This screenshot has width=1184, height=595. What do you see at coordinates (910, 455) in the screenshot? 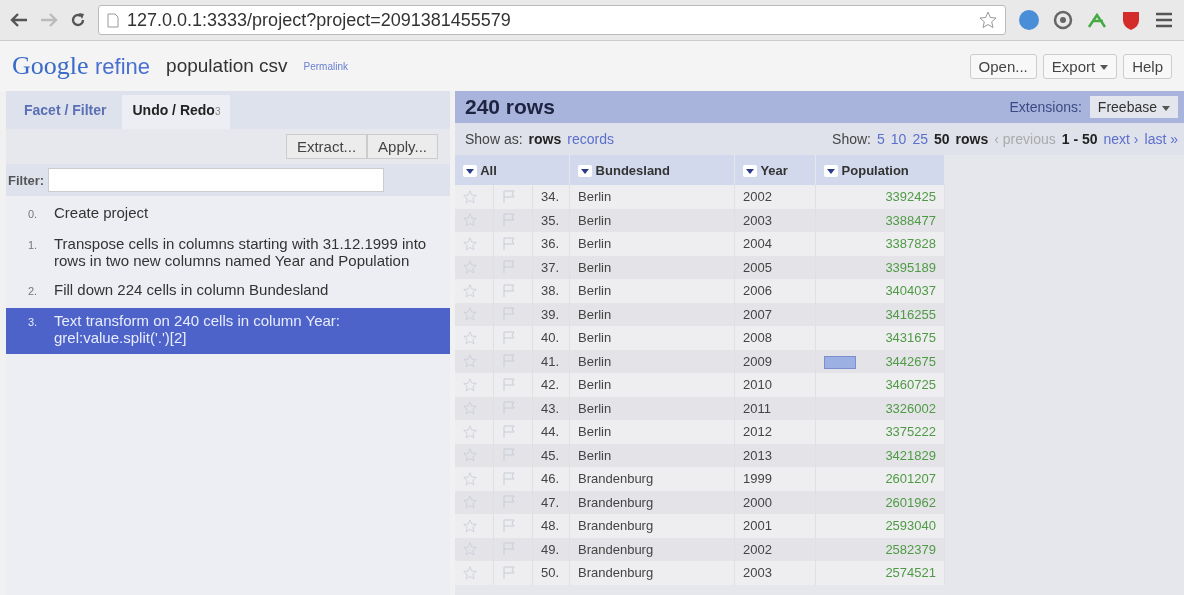
I see `table-cell: 3421829` at bounding box center [910, 455].